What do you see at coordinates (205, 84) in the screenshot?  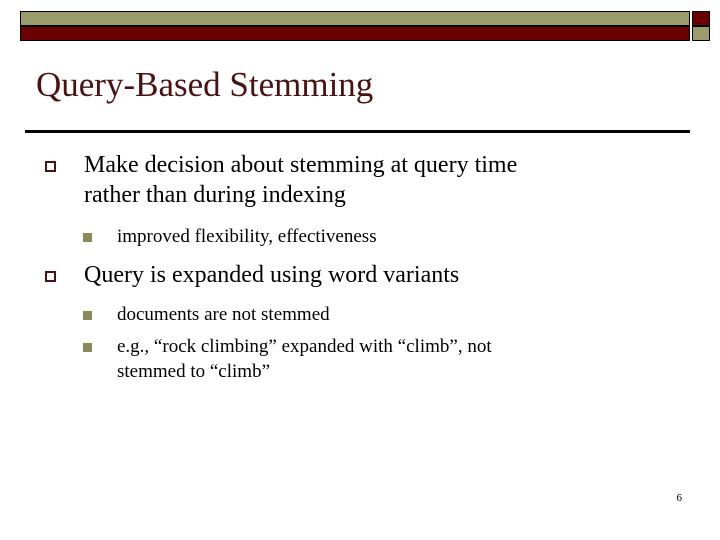 I see `slide-title: Query-Based Stemming` at bounding box center [205, 84].